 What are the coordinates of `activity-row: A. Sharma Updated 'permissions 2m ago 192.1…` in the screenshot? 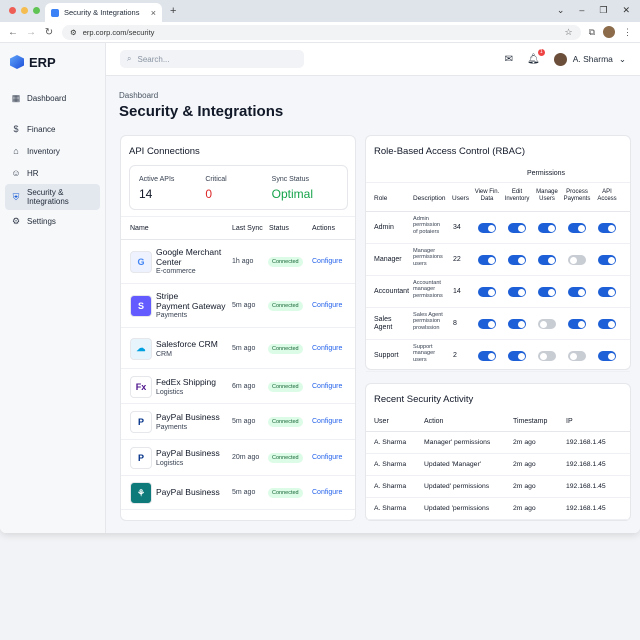 It's located at (498, 509).